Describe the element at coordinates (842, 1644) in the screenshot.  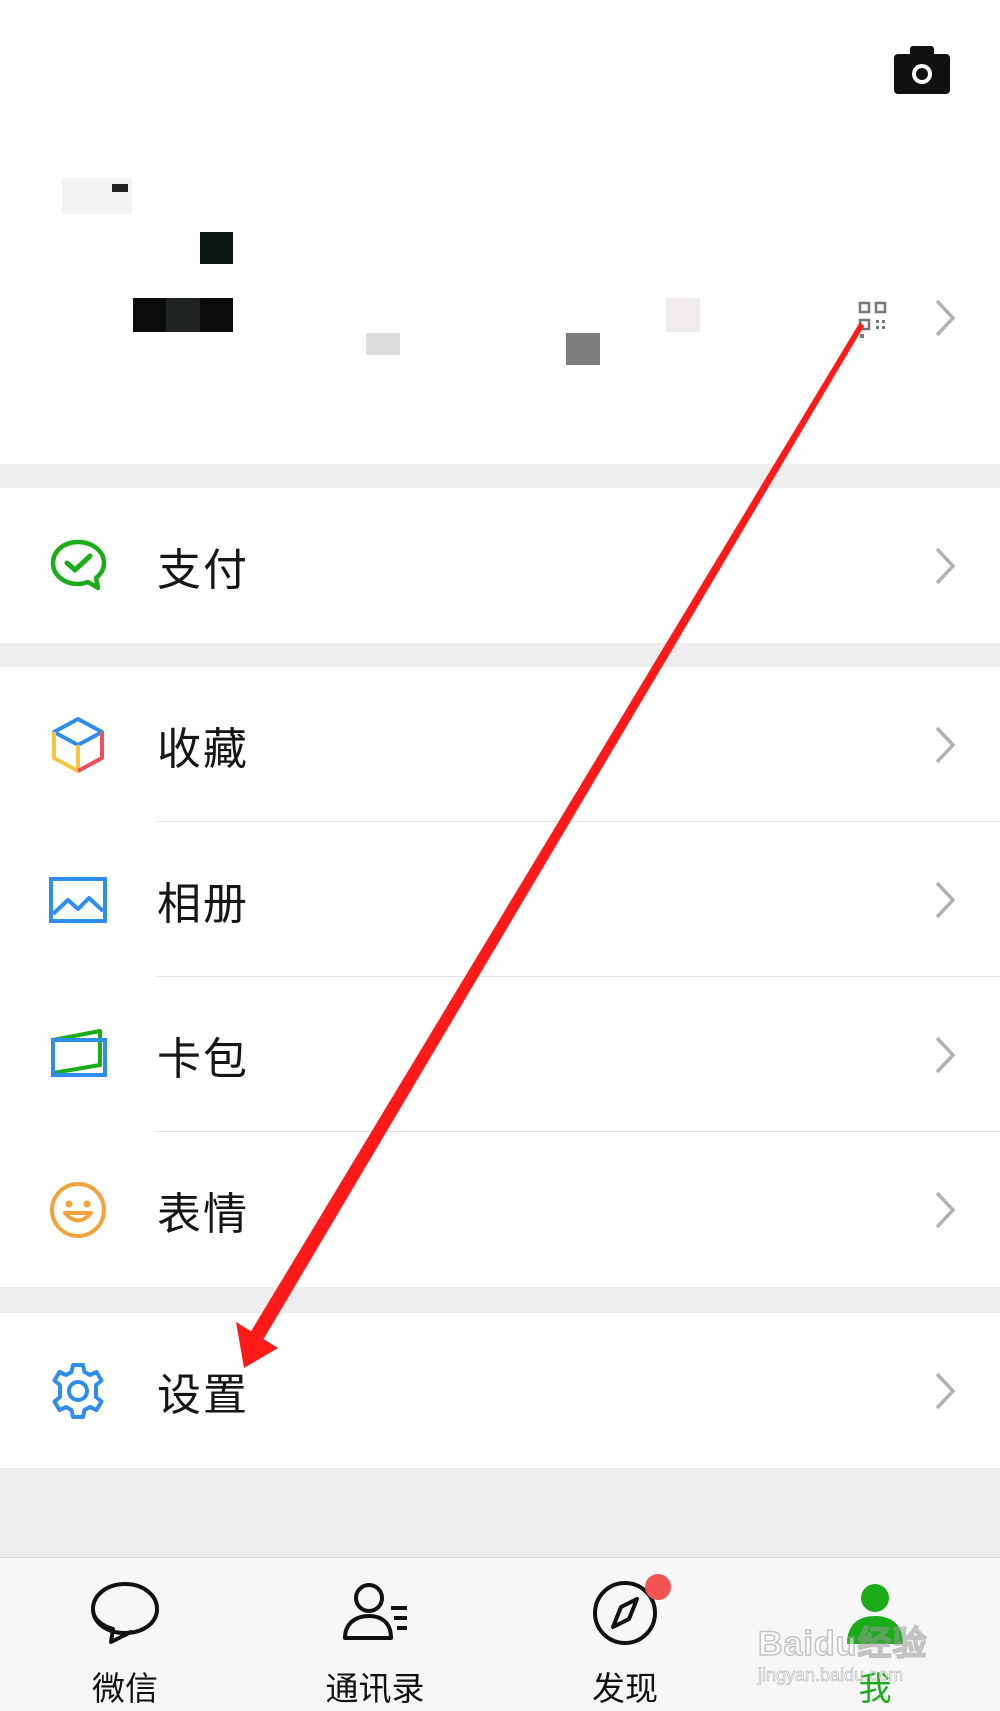
I see `watermark-main: Baidu经验` at that location.